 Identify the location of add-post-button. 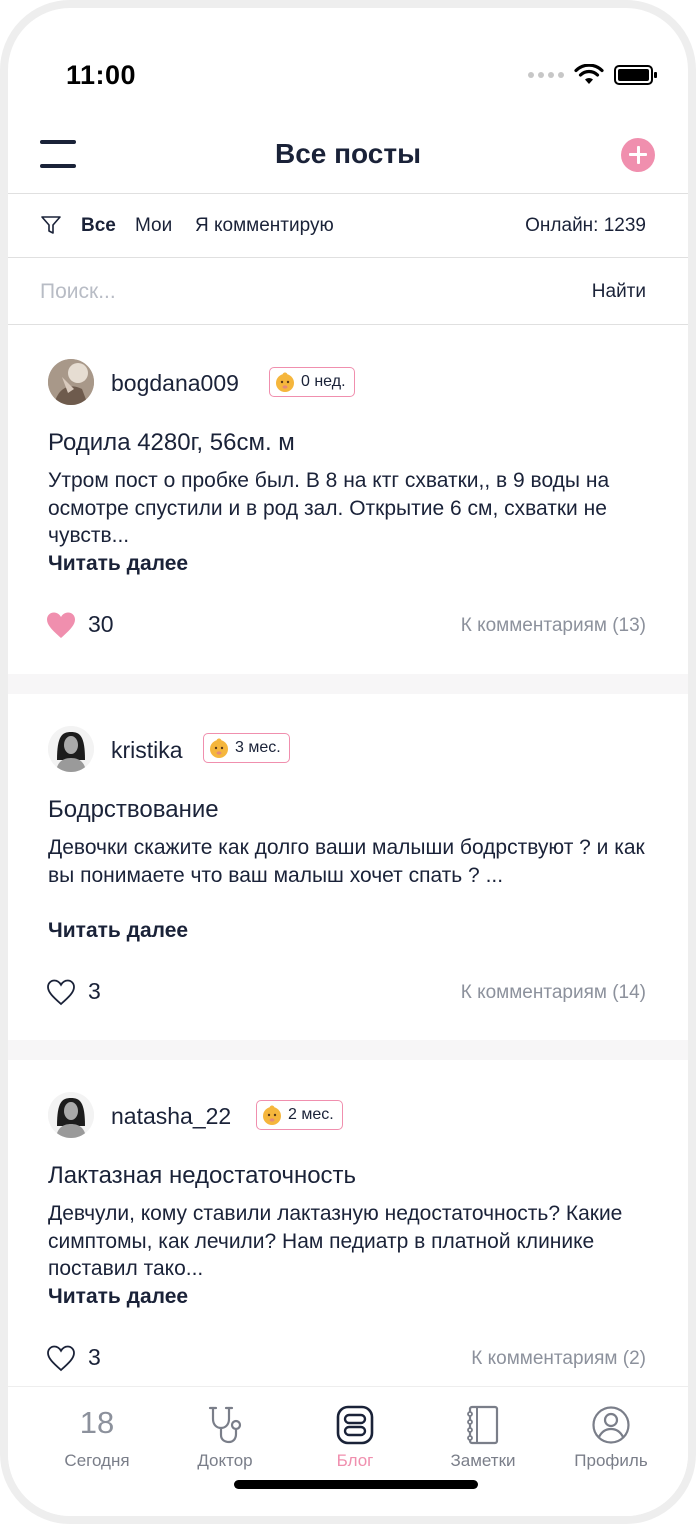
(638, 155).